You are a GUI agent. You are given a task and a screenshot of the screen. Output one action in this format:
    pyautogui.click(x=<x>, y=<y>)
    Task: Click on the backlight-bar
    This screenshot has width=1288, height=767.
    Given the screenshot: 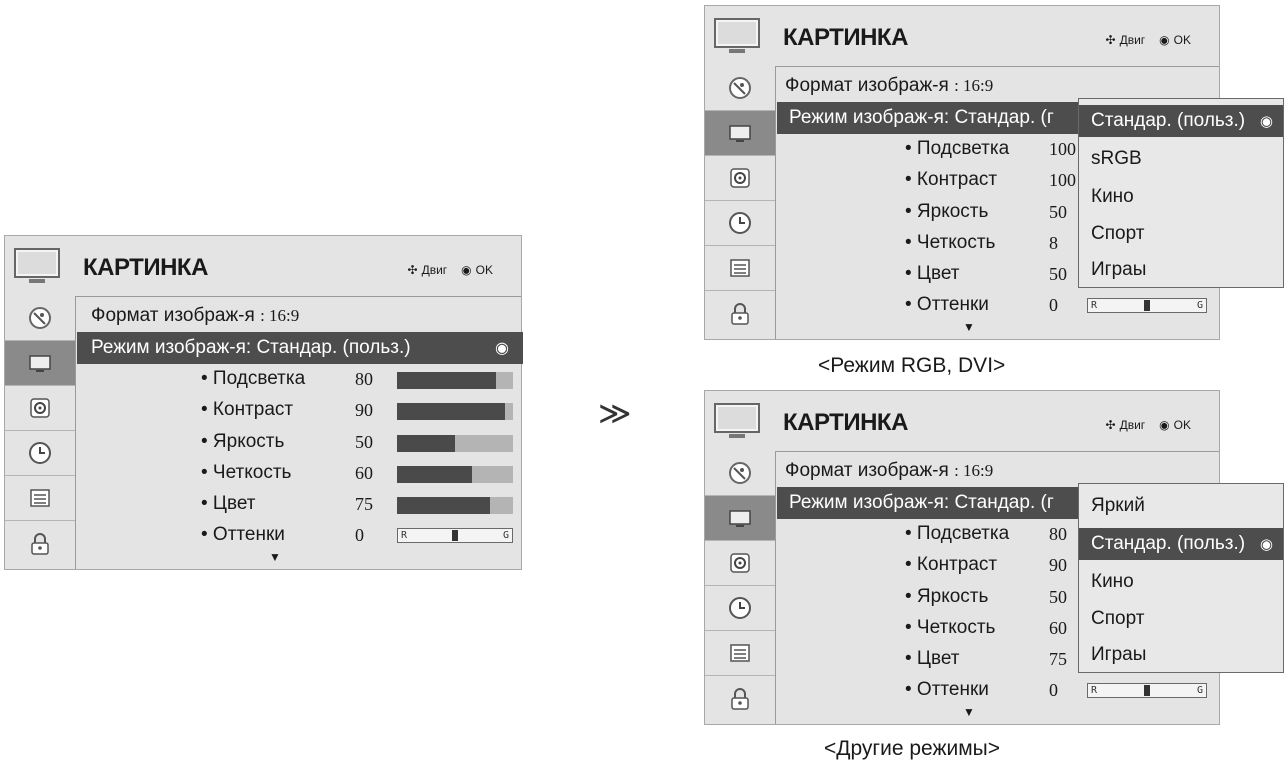 What is the action you would take?
    pyautogui.click(x=455, y=380)
    